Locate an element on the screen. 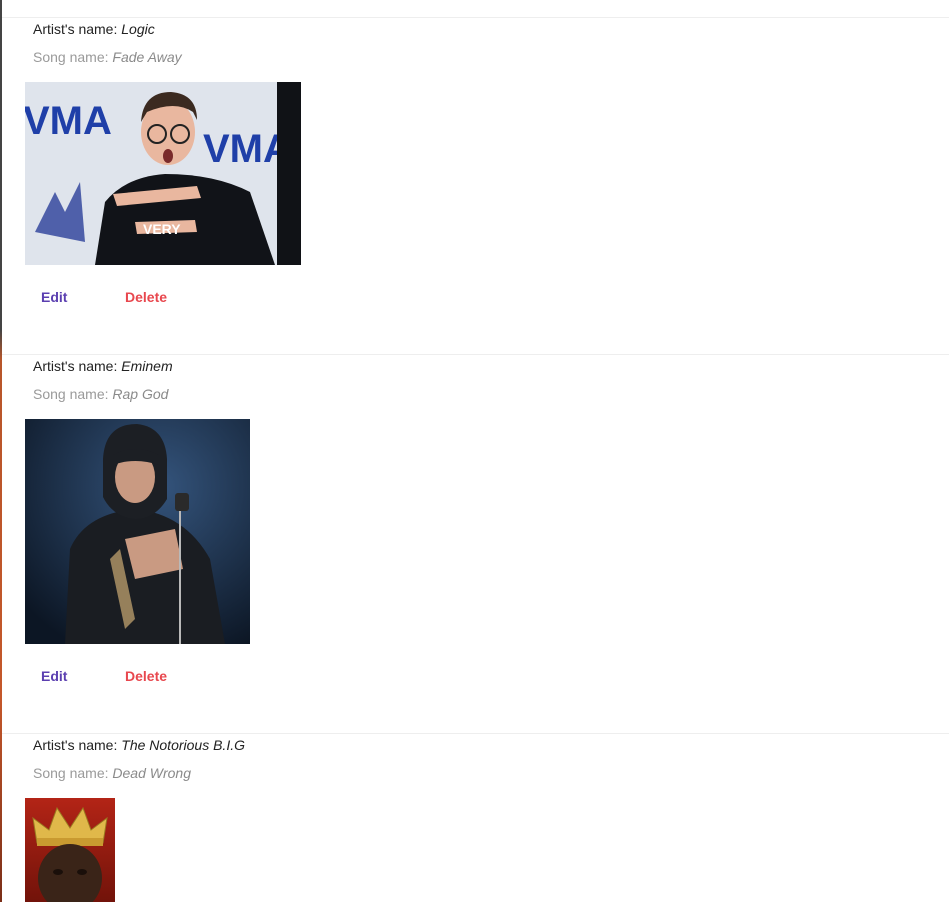  artist-line: Artist's name: Logic is located at coordinates (94, 29).